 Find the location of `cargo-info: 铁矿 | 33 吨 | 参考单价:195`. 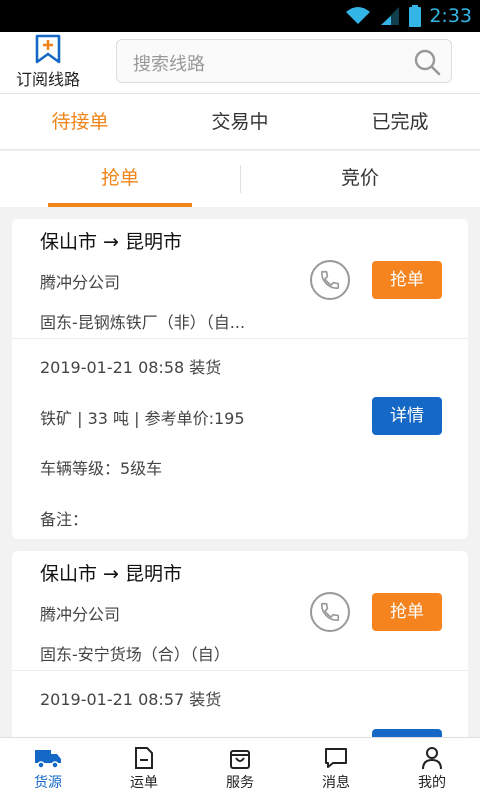

cargo-info: 铁矿 | 33 吨 | 参考单价:195 is located at coordinates (142, 418).